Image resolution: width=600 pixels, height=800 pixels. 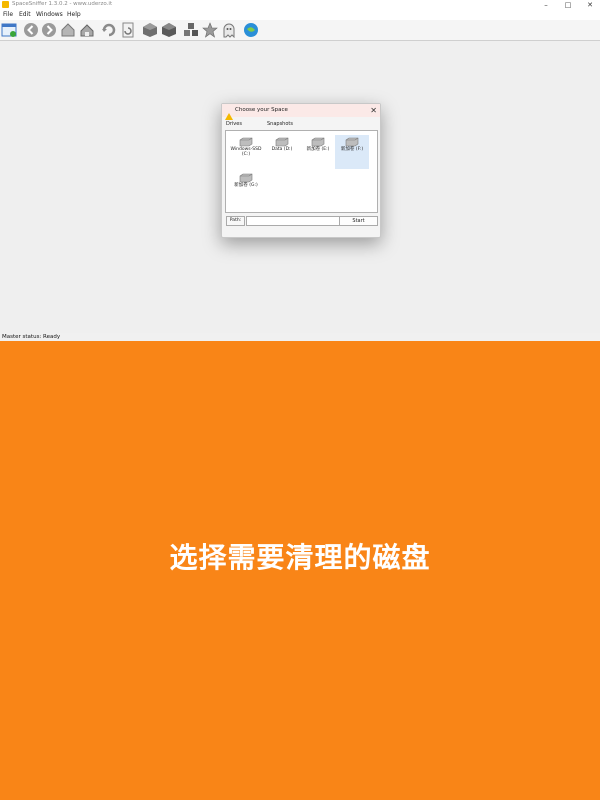 What do you see at coordinates (150, 30) in the screenshot?
I see `zoom-in-icon` at bounding box center [150, 30].